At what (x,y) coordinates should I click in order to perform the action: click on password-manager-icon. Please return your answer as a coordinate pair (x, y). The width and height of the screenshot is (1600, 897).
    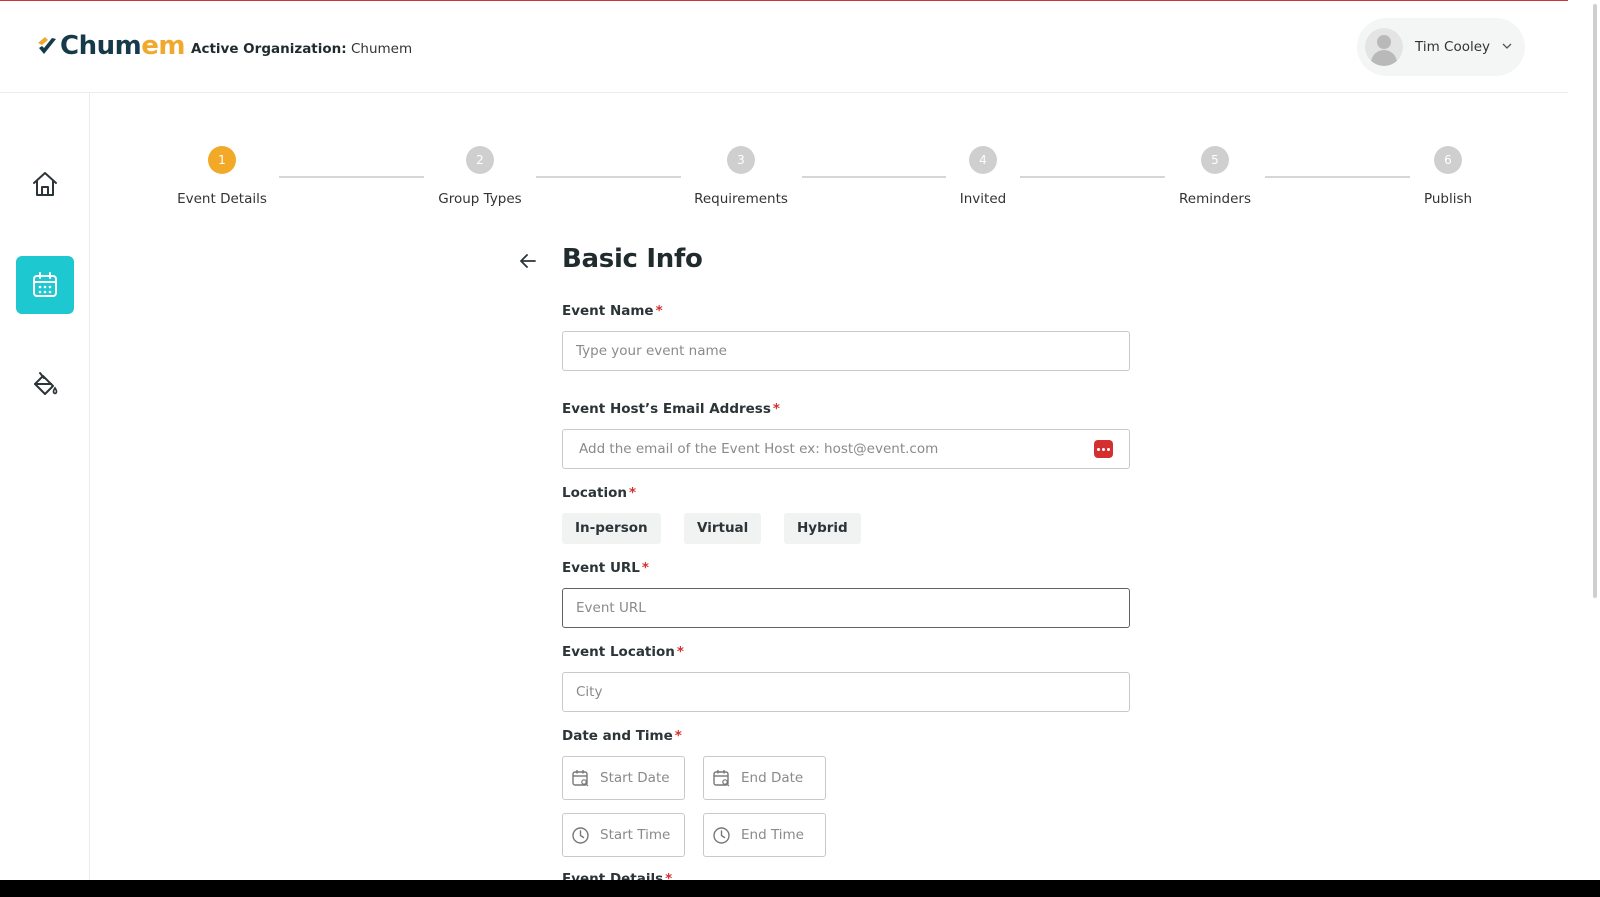
    Looking at the image, I should click on (1103, 449).